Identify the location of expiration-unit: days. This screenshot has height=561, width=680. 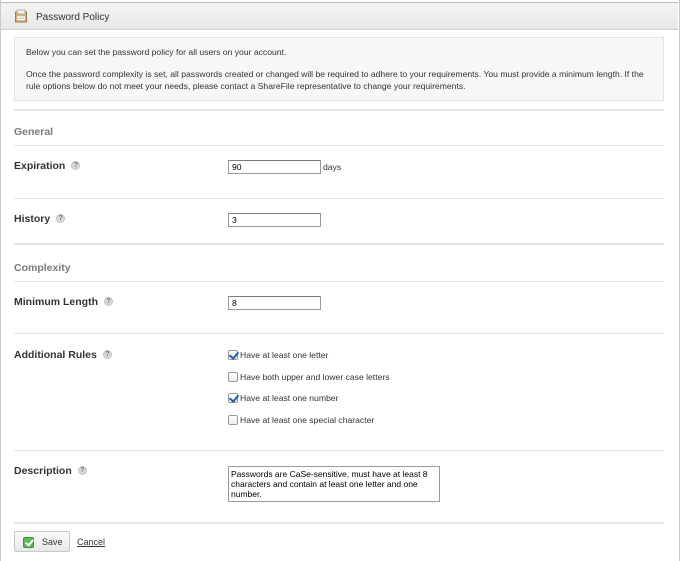
(332, 167).